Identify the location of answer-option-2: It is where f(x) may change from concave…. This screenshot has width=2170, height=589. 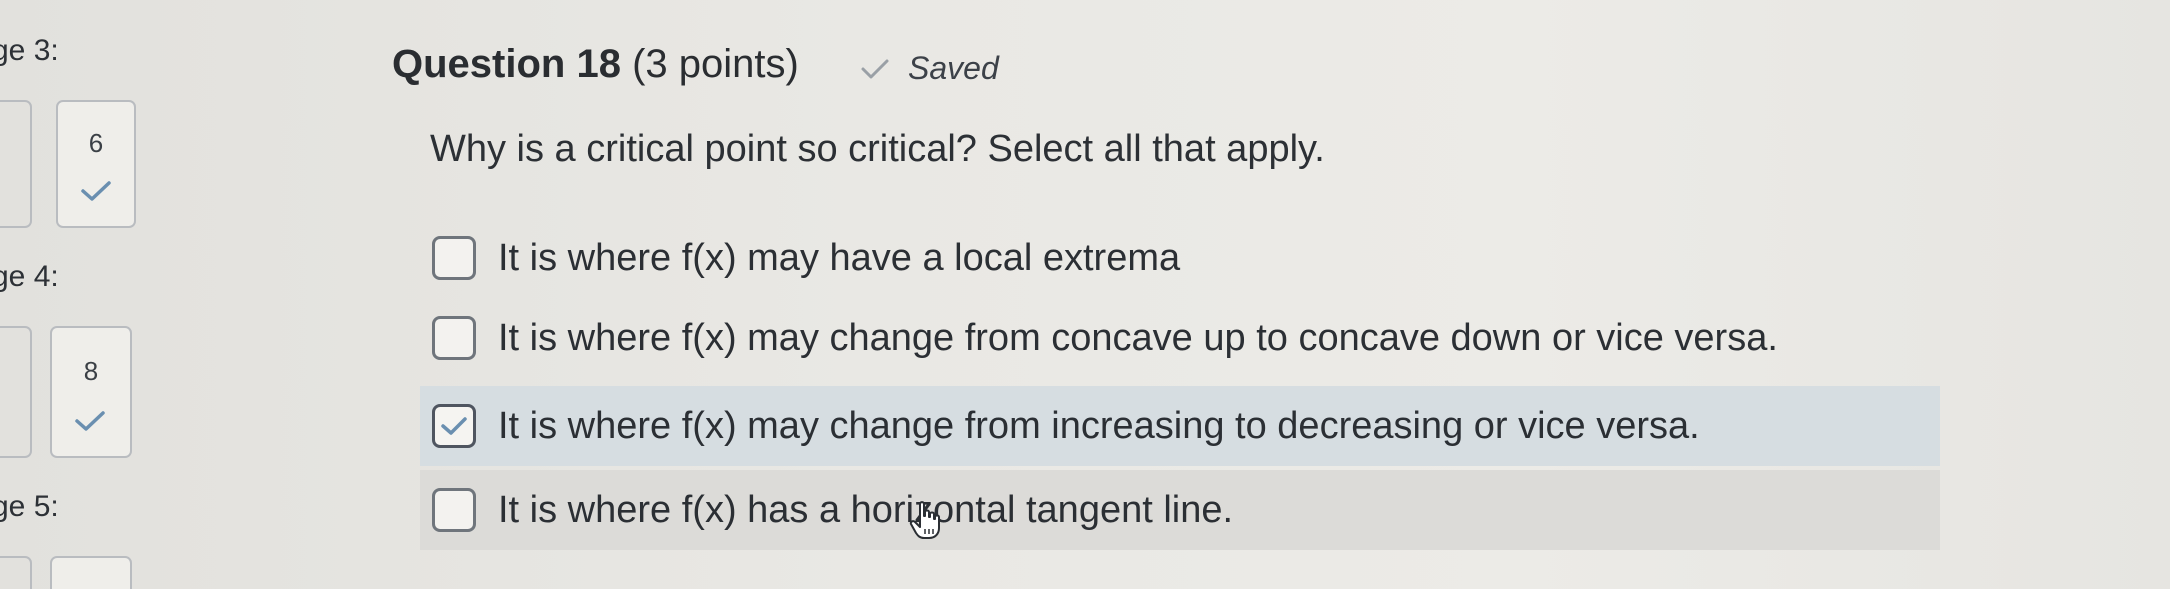
(1180, 338).